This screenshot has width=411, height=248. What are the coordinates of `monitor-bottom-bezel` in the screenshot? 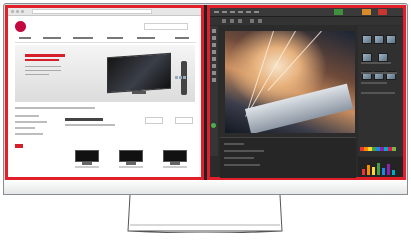 It's located at (205, 187).